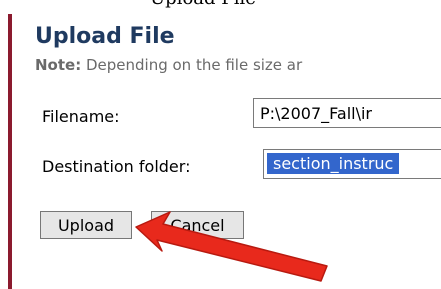 Image resolution: width=441 pixels, height=289 pixels. I want to click on page-top-strip: Upload File, so click(220, 5).